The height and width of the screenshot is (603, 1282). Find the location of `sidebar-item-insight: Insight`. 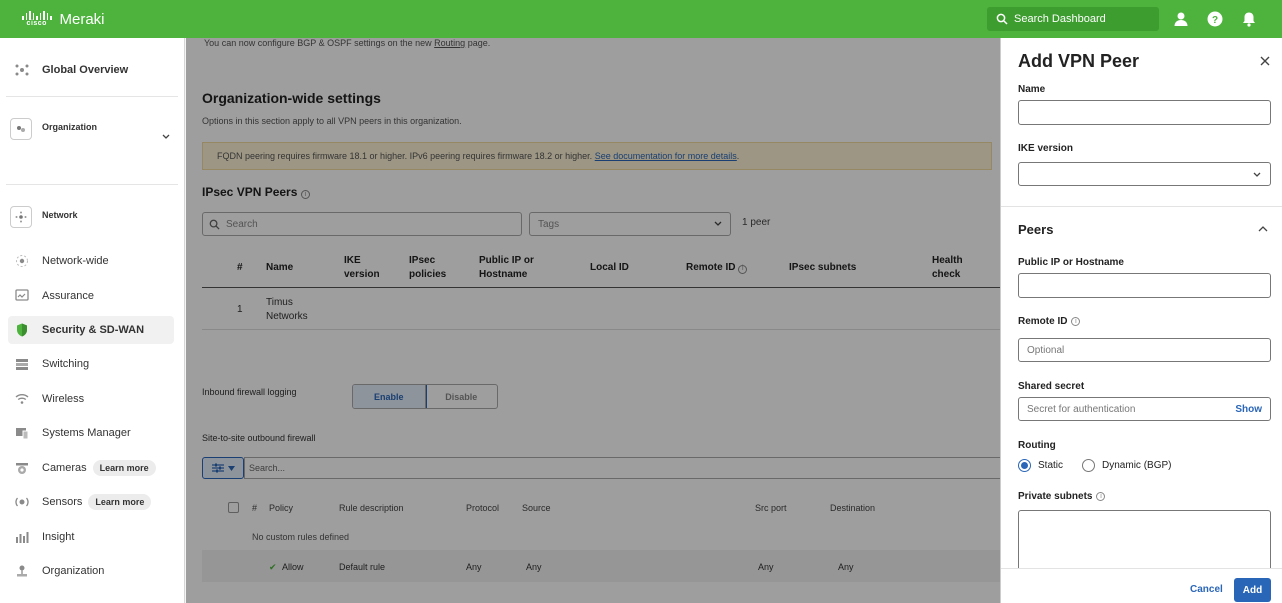

sidebar-item-insight: Insight is located at coordinates (91, 537).